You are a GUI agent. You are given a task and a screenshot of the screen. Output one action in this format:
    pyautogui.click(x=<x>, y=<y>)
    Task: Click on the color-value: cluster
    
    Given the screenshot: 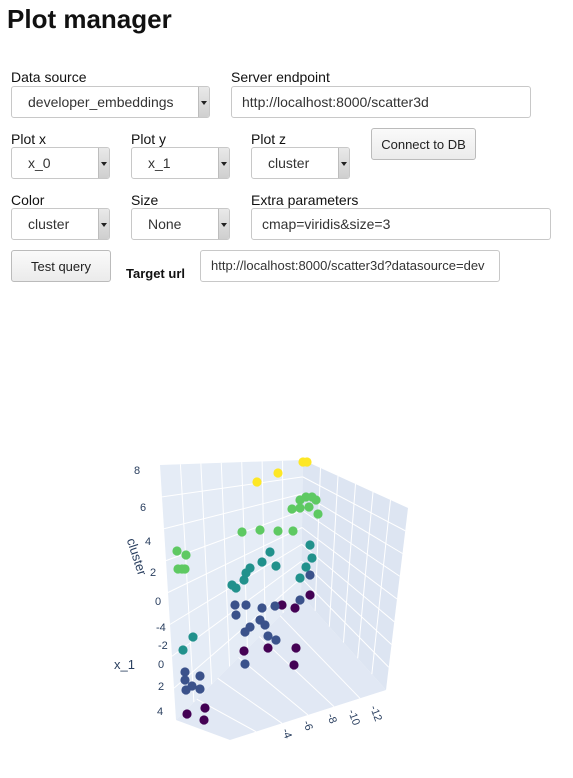 What is the action you would take?
    pyautogui.click(x=49, y=224)
    